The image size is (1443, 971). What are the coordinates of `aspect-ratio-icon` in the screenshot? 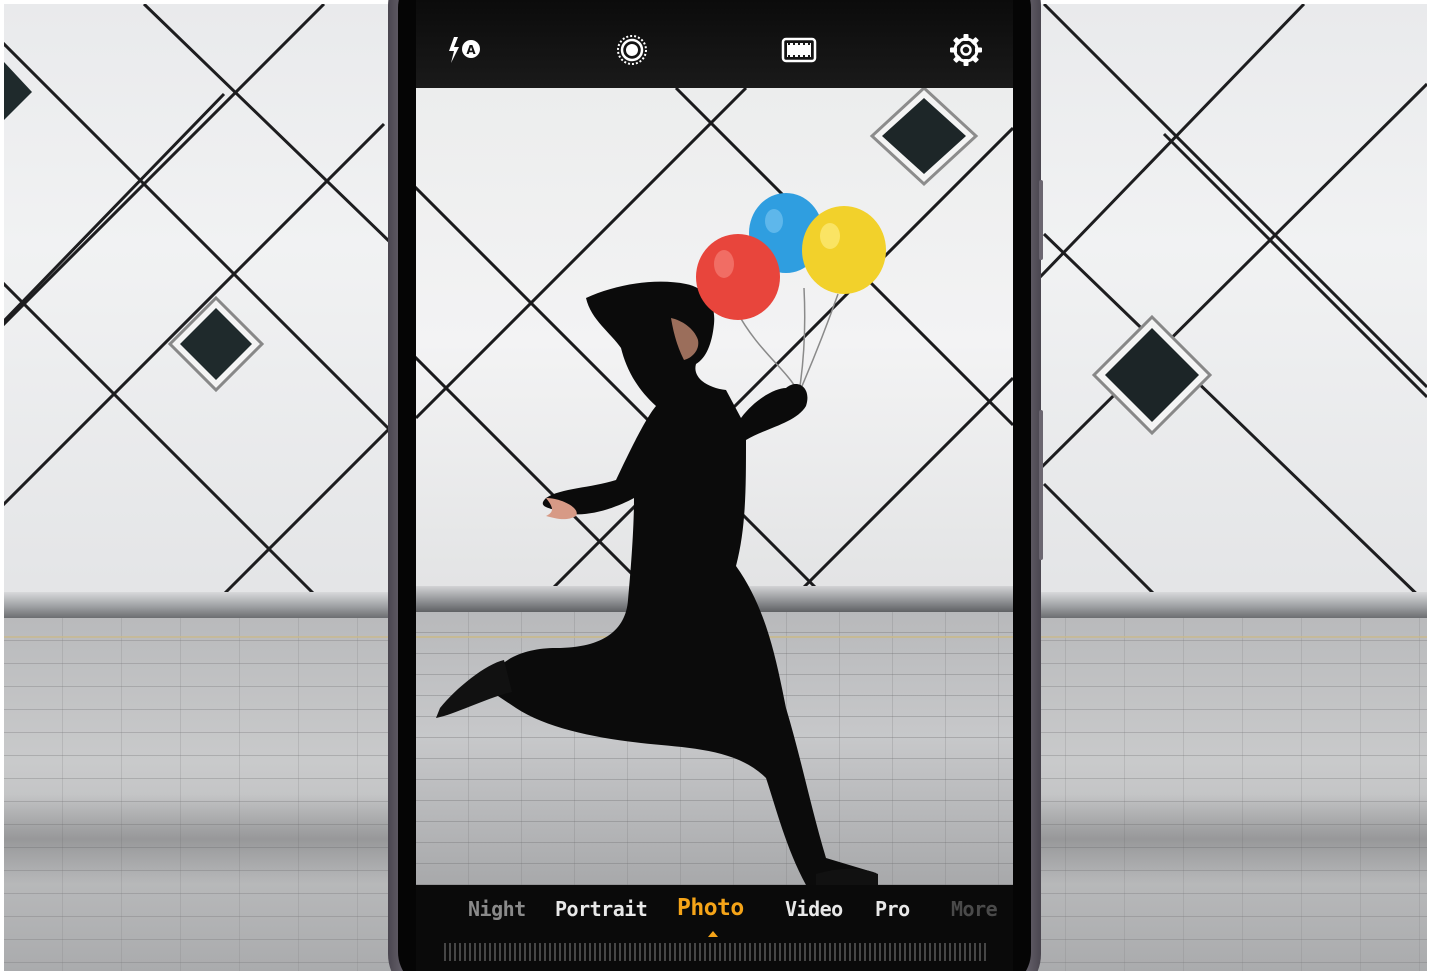 It's located at (799, 50).